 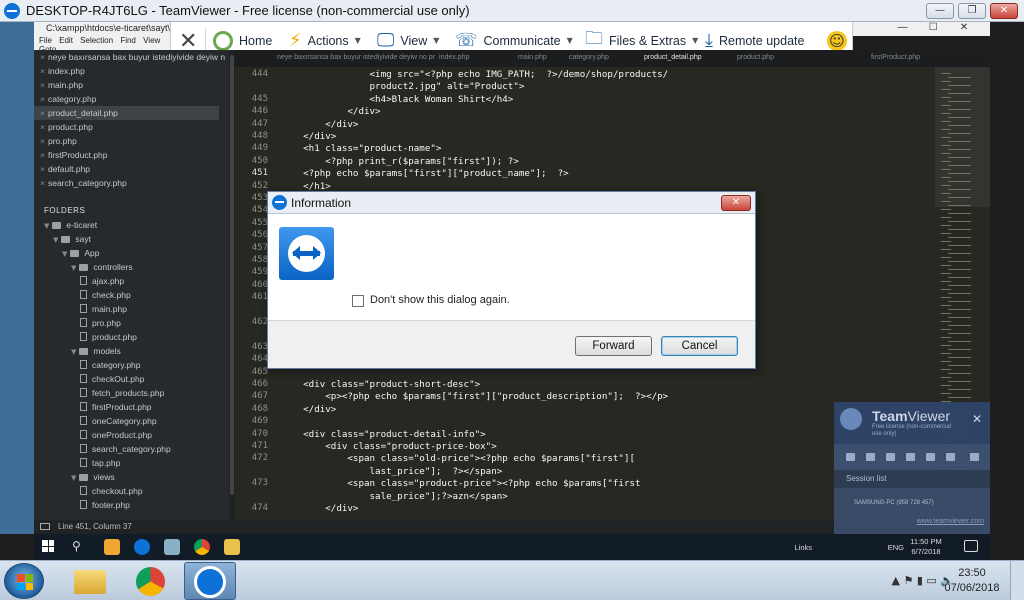 What do you see at coordinates (105, 505) in the screenshot?
I see `tree-file: footer.php` at bounding box center [105, 505].